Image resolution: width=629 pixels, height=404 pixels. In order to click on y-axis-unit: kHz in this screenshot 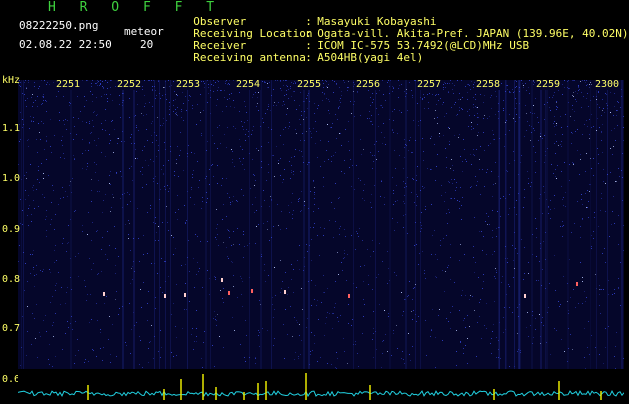, I will do `click(11, 80)`.